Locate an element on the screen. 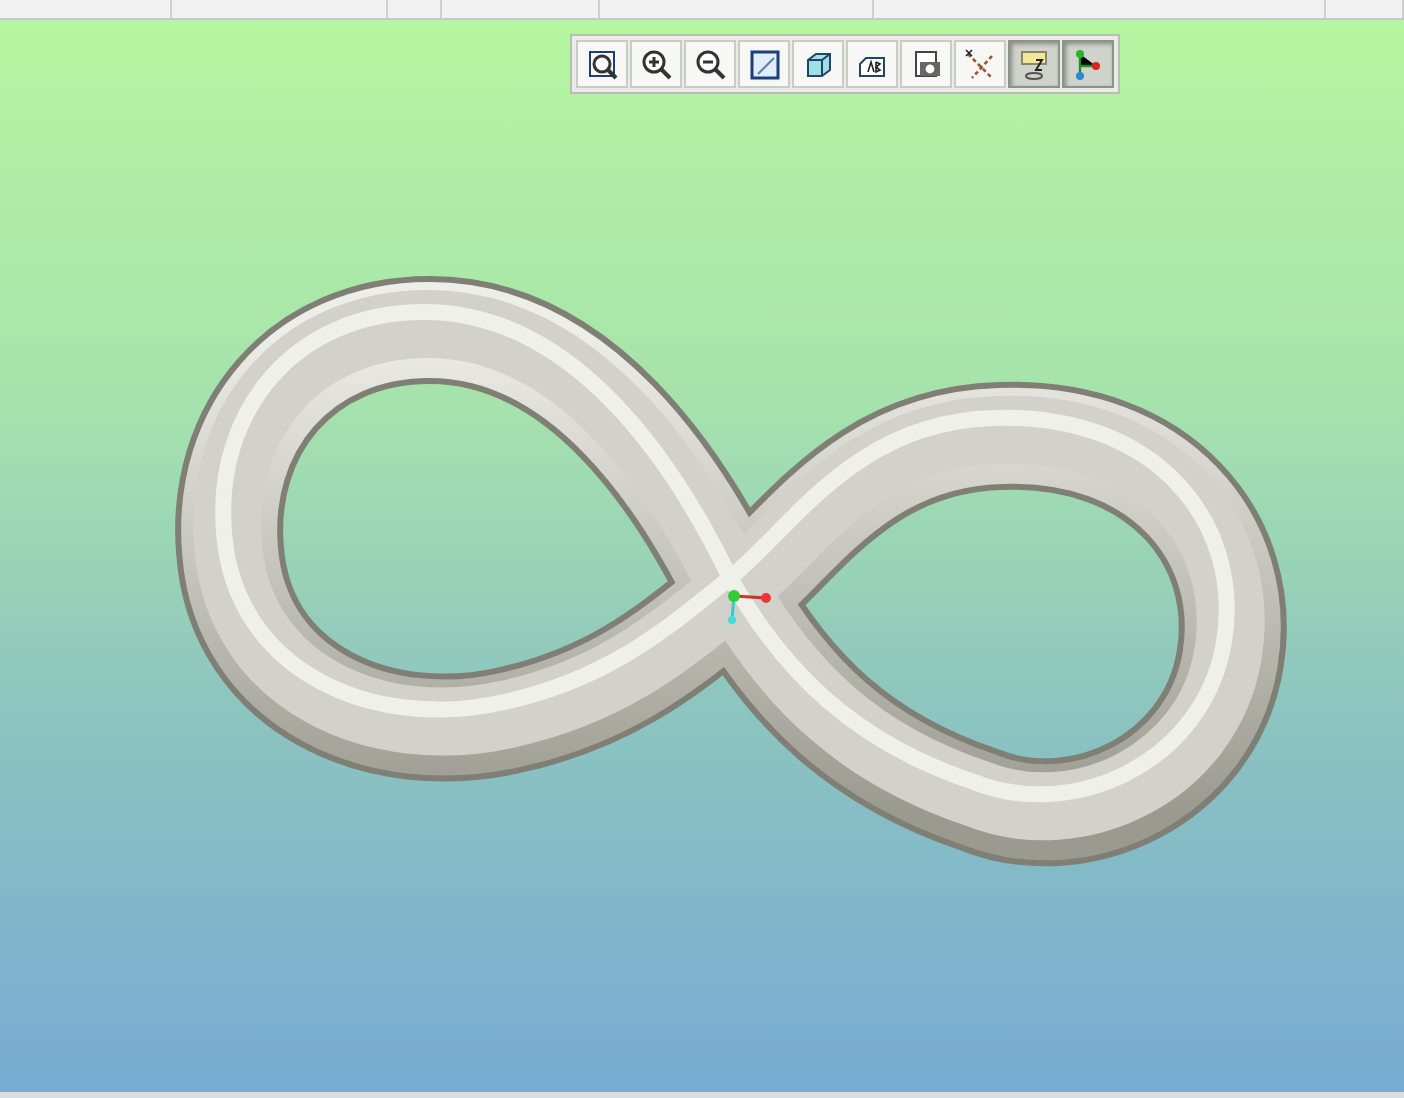 This screenshot has height=1098, width=1404. zoom-fit-icon is located at coordinates (602, 64).